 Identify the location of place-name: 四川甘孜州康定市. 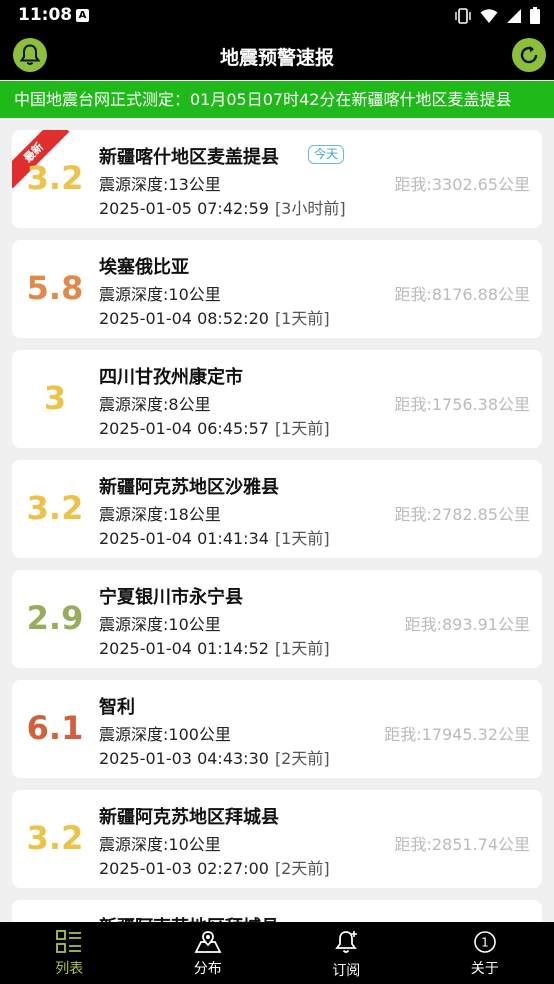
(171, 377).